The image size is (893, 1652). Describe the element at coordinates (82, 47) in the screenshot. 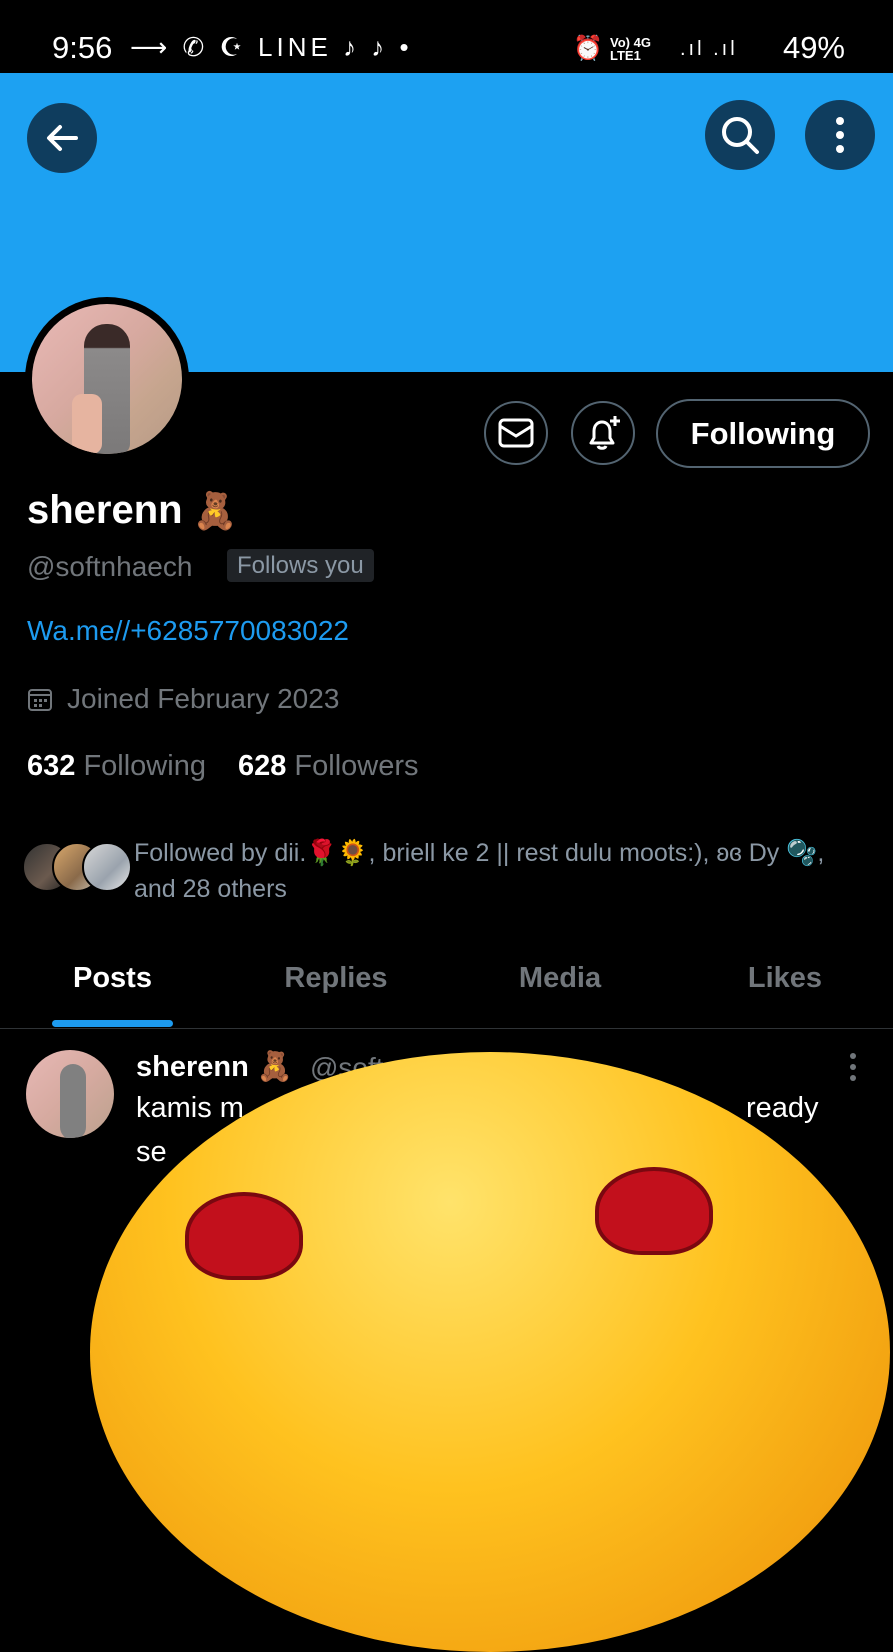

I see `status-time: 9:56` at that location.